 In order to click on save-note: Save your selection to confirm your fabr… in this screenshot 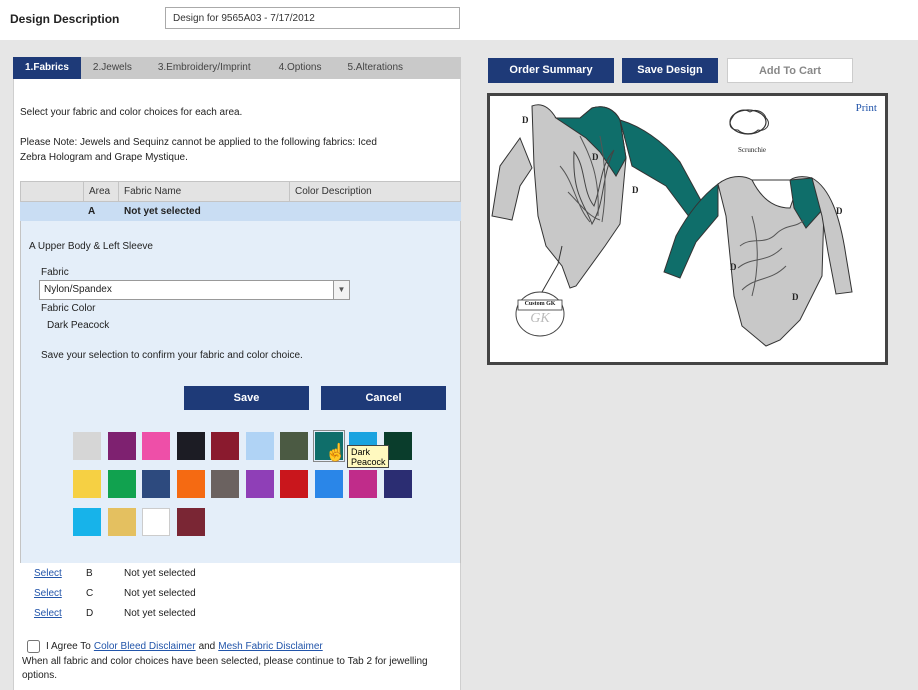, I will do `click(172, 355)`.